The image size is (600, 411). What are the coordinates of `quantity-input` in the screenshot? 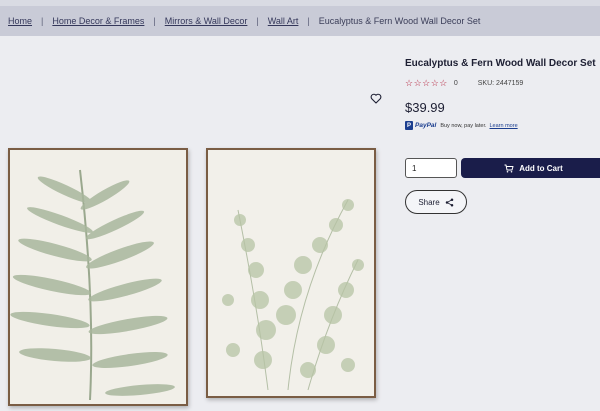 It's located at (431, 168).